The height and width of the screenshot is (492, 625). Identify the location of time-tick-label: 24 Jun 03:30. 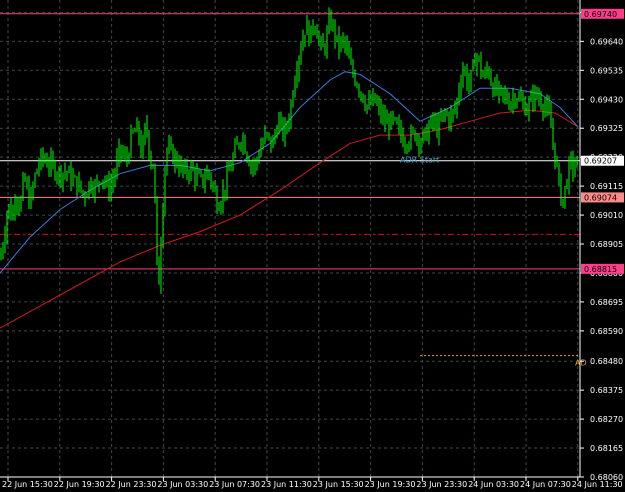
(493, 484).